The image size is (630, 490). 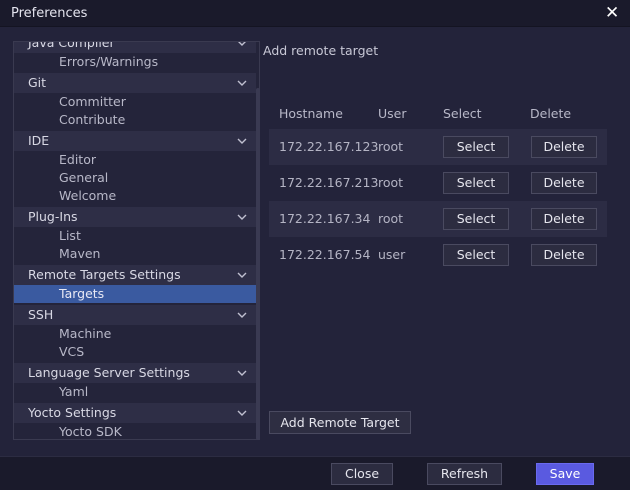 I want to click on sidebar-group-header: Language Server Settings, so click(x=135, y=373).